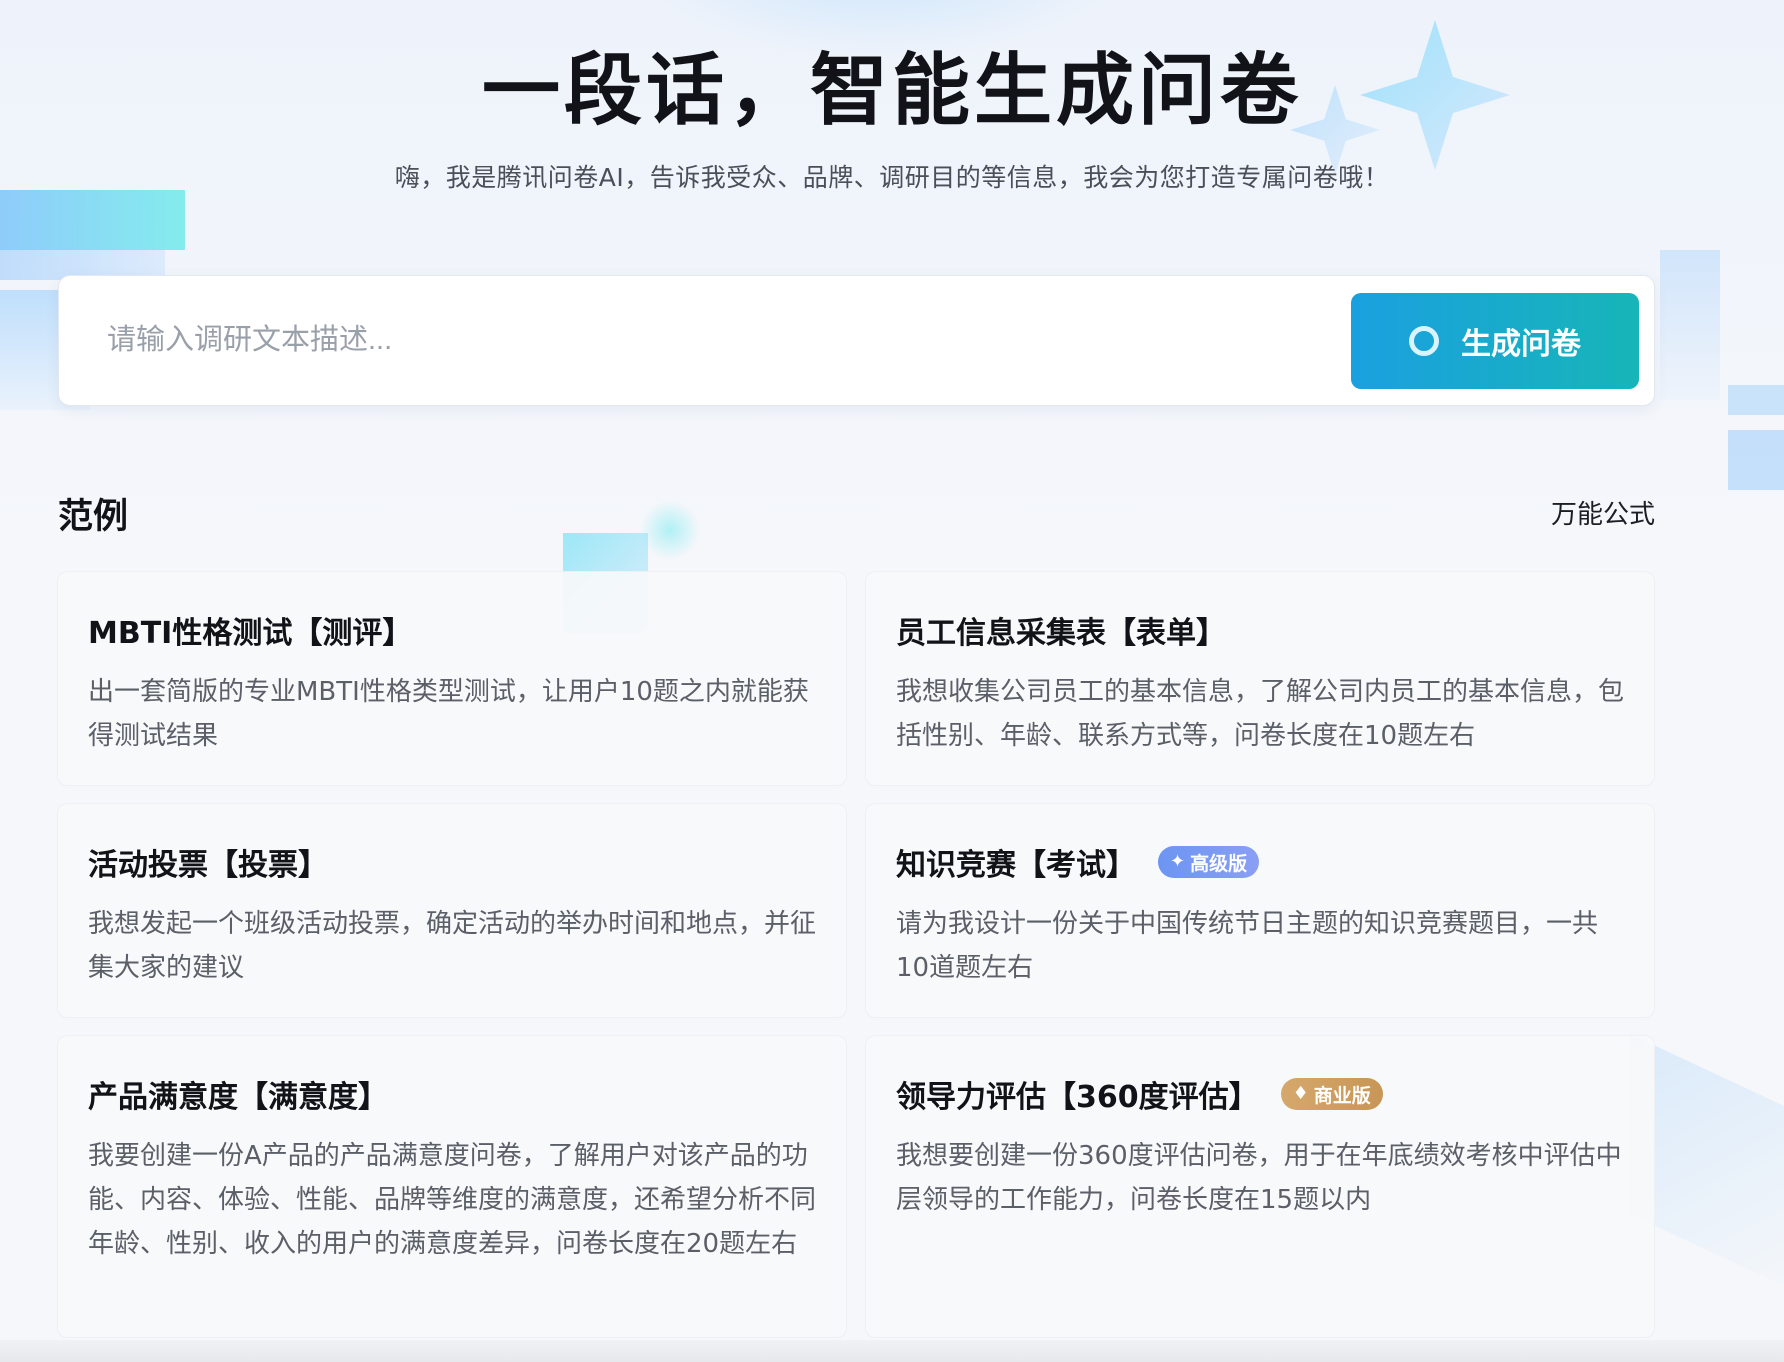 The height and width of the screenshot is (1362, 1784). I want to click on badge-label: 商业版, so click(1342, 1095).